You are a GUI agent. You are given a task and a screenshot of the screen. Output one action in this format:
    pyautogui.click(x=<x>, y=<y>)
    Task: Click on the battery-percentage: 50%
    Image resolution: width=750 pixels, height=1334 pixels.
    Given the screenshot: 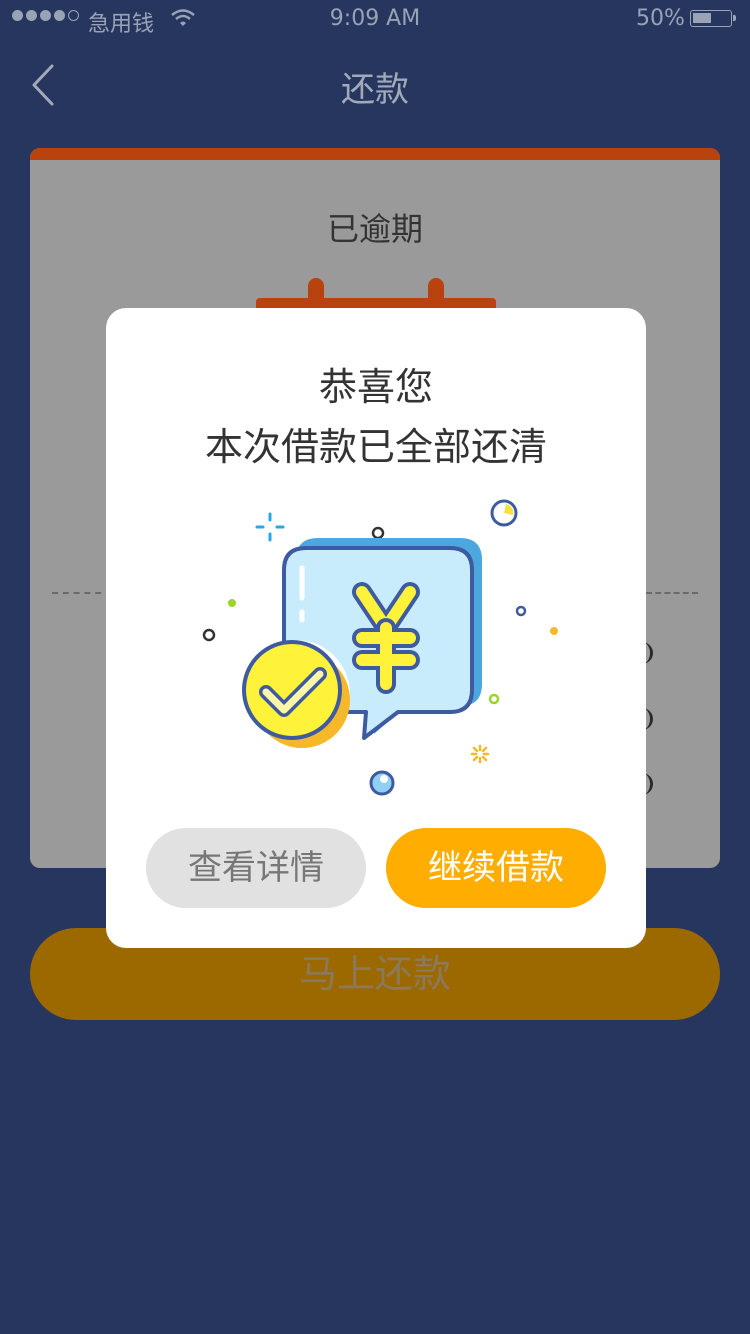 What is the action you would take?
    pyautogui.click(x=660, y=18)
    